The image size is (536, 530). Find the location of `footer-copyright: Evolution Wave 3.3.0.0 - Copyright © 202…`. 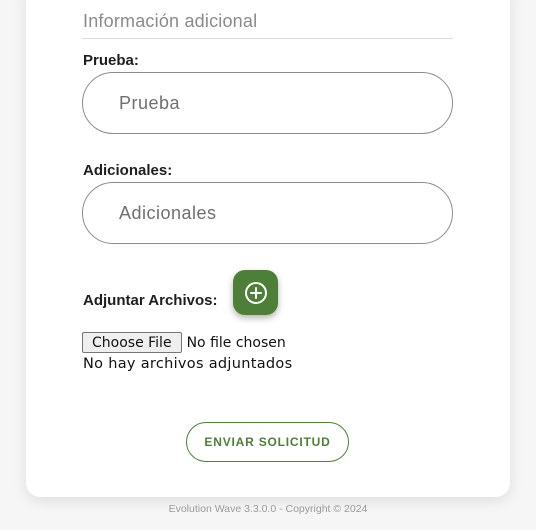

footer-copyright: Evolution Wave 3.3.0.0 - Copyright © 202… is located at coordinates (268, 509).